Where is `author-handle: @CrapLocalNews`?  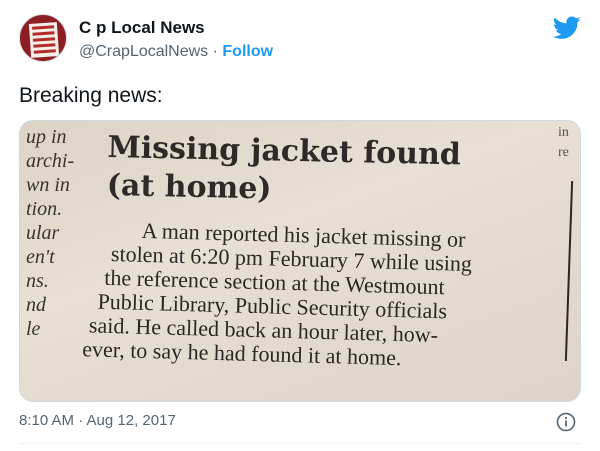
author-handle: @CrapLocalNews is located at coordinates (143, 51).